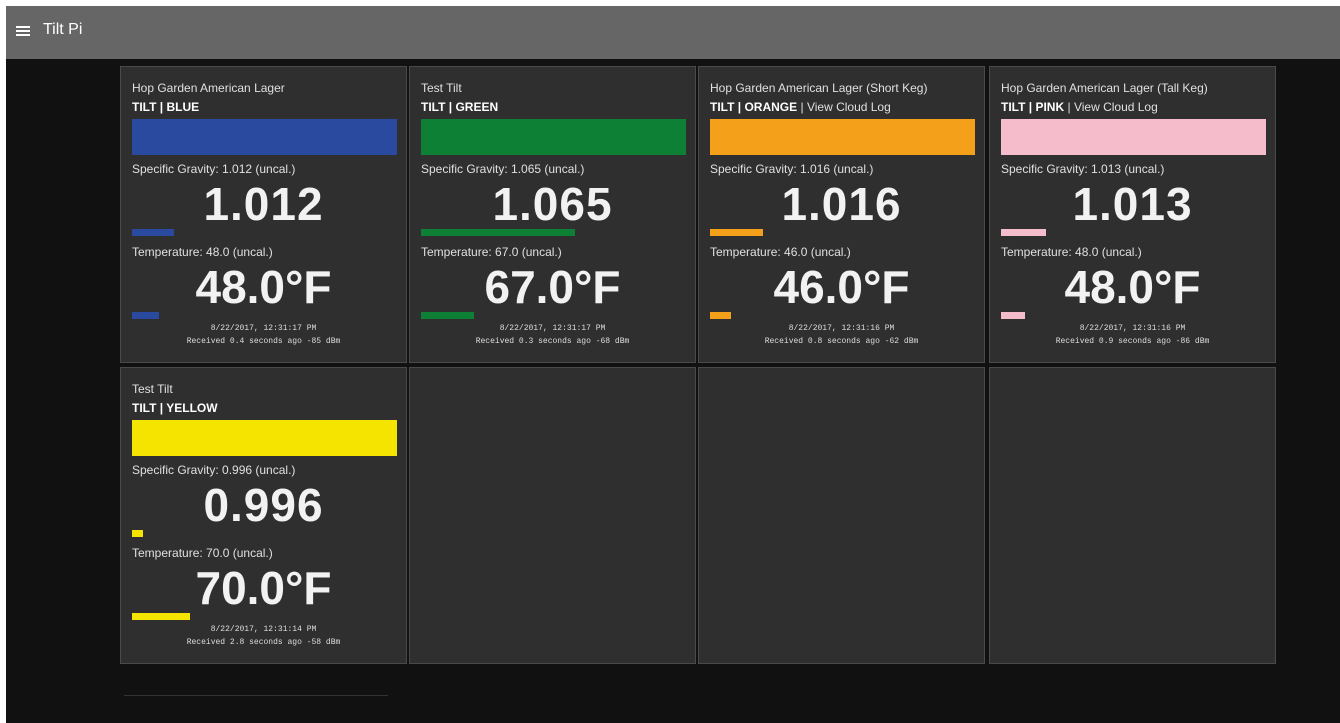  I want to click on tilt-color-text: TILT | BLUE, so click(166, 107).